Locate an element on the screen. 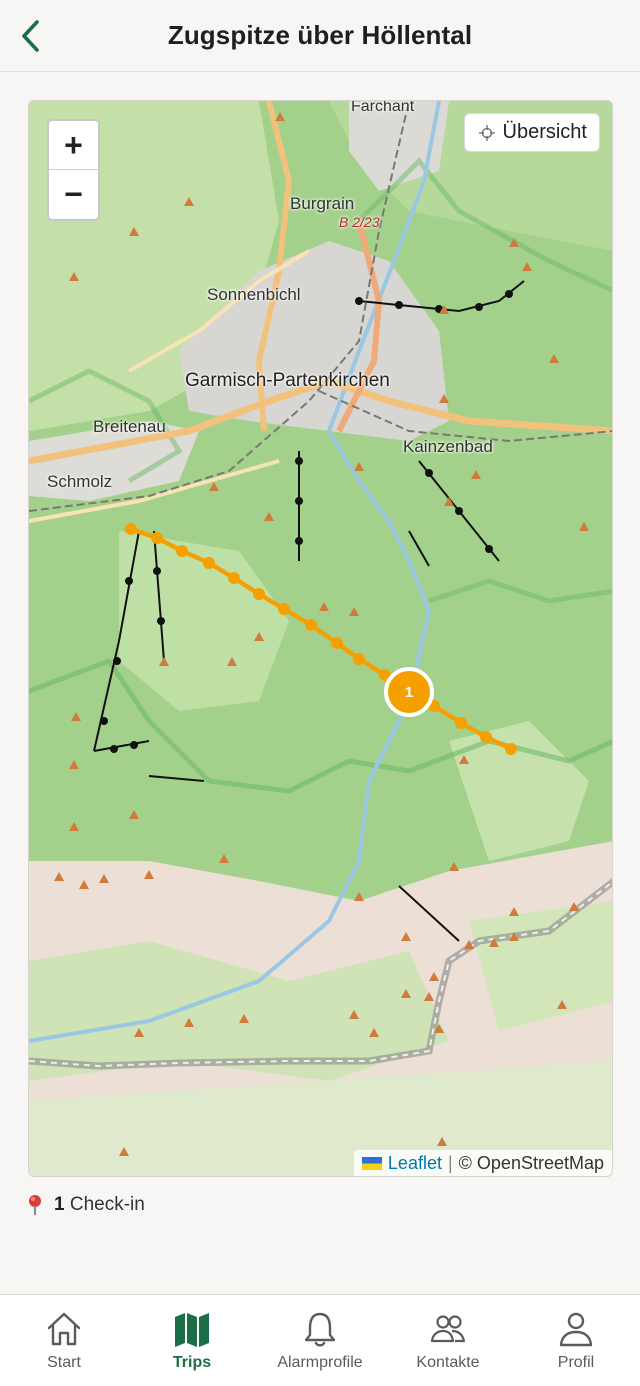 The width and height of the screenshot is (640, 1386). zoom-out-button: − is located at coordinates (73, 194).